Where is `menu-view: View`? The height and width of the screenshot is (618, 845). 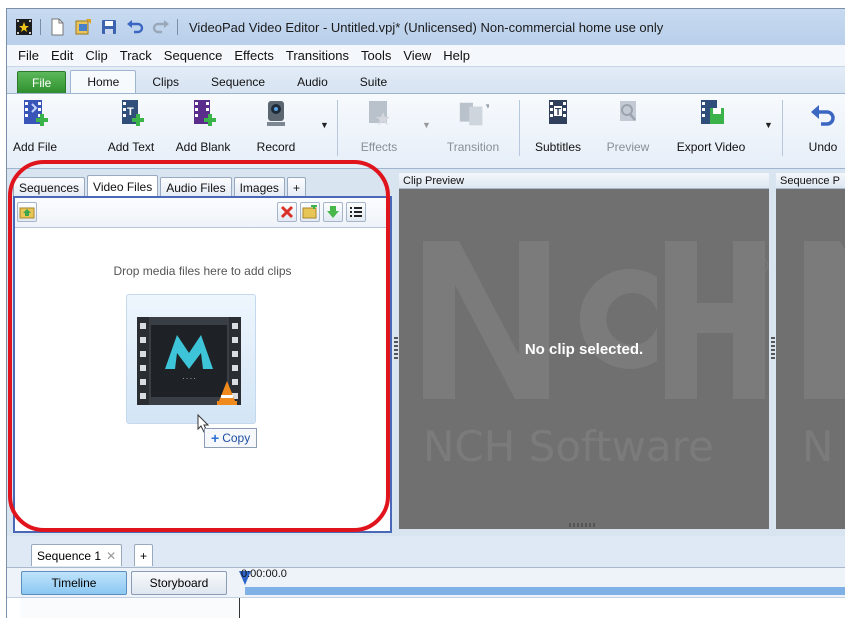
menu-view: View is located at coordinates (417, 55).